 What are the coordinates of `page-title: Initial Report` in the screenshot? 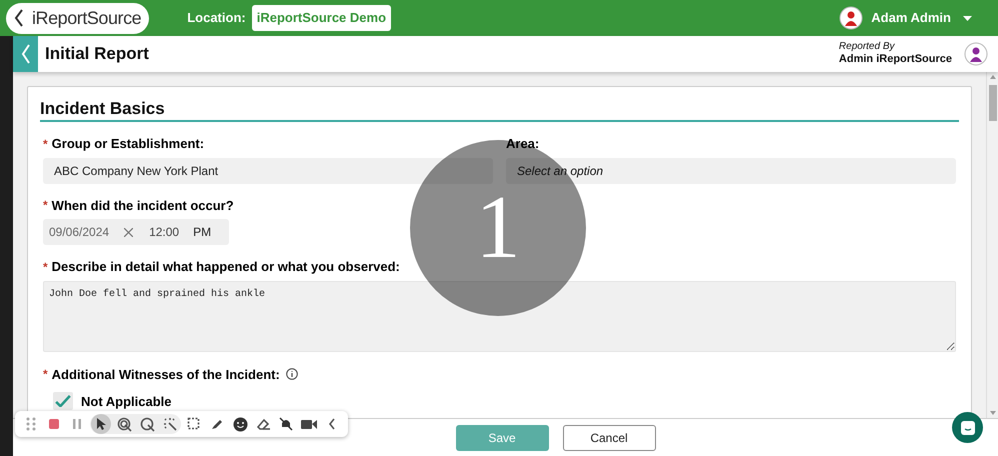 It's located at (97, 54).